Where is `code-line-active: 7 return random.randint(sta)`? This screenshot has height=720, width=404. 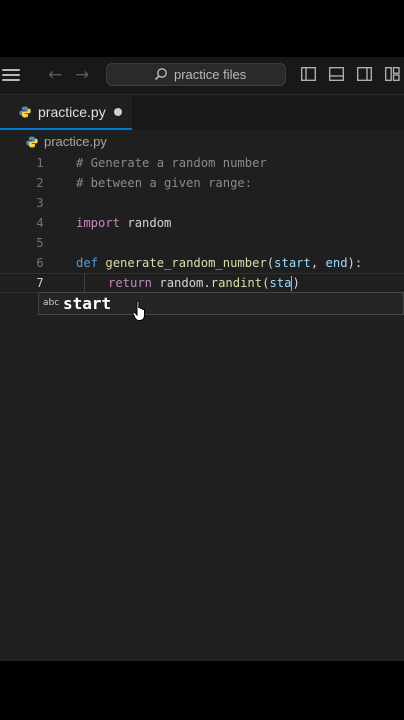
code-line-active: 7 return random.randint(sta) is located at coordinates (202, 283).